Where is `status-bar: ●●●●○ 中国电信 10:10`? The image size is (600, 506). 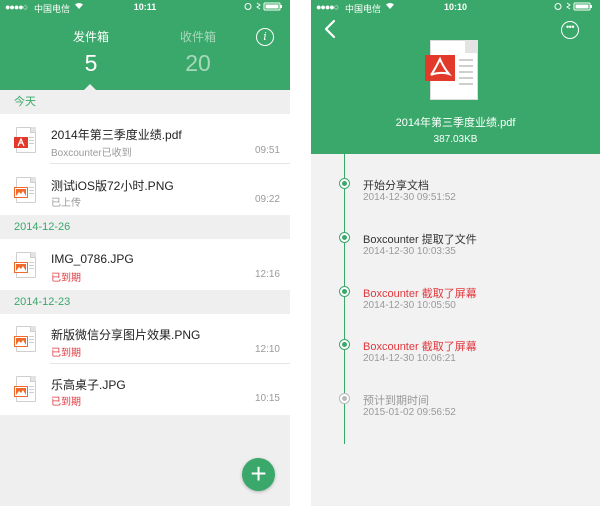 status-bar: ●●●●○ 中国电信 10:10 is located at coordinates (455, 7).